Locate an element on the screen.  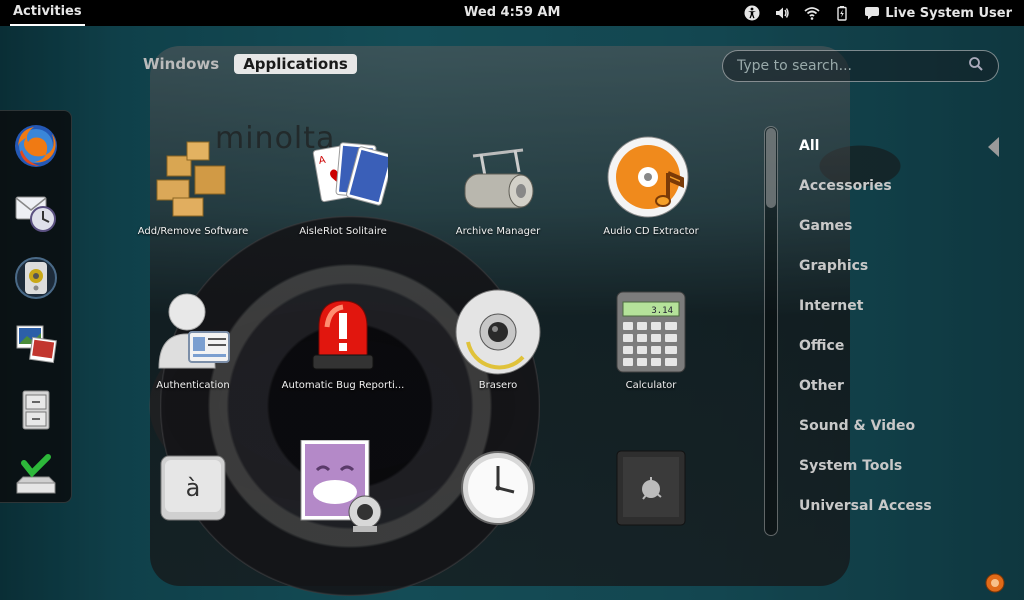
tab-applications: Applications is located at coordinates (295, 64).